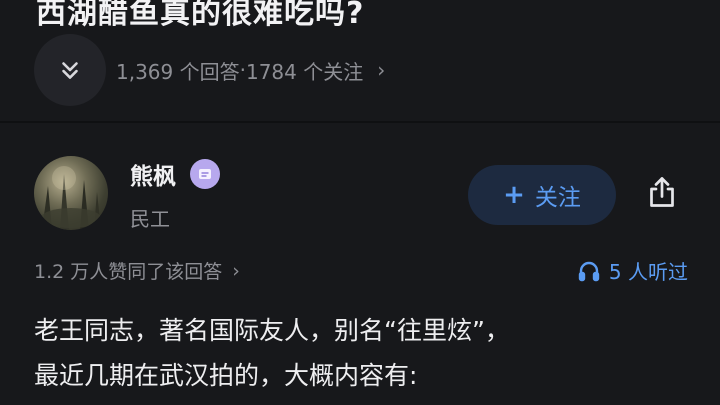 Image resolution: width=720 pixels, height=405 pixels. I want to click on followers-count: 1784 个关注, so click(304, 71).